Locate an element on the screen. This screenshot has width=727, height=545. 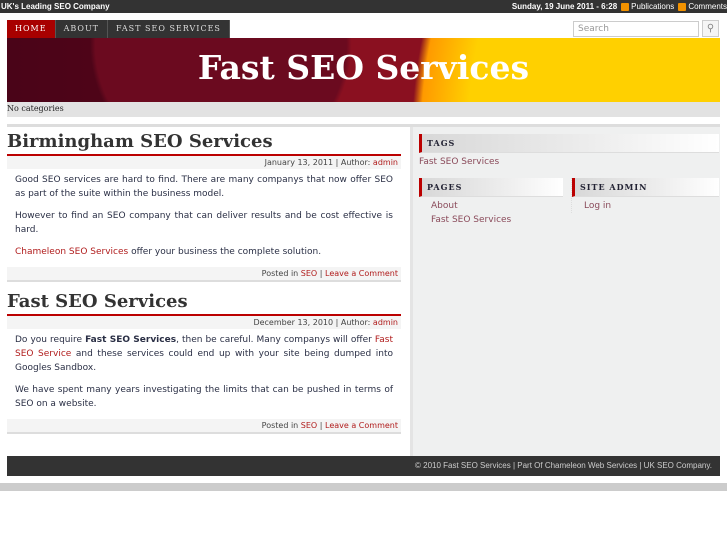
post-title: Birmingham SEO Services is located at coordinates (204, 143).